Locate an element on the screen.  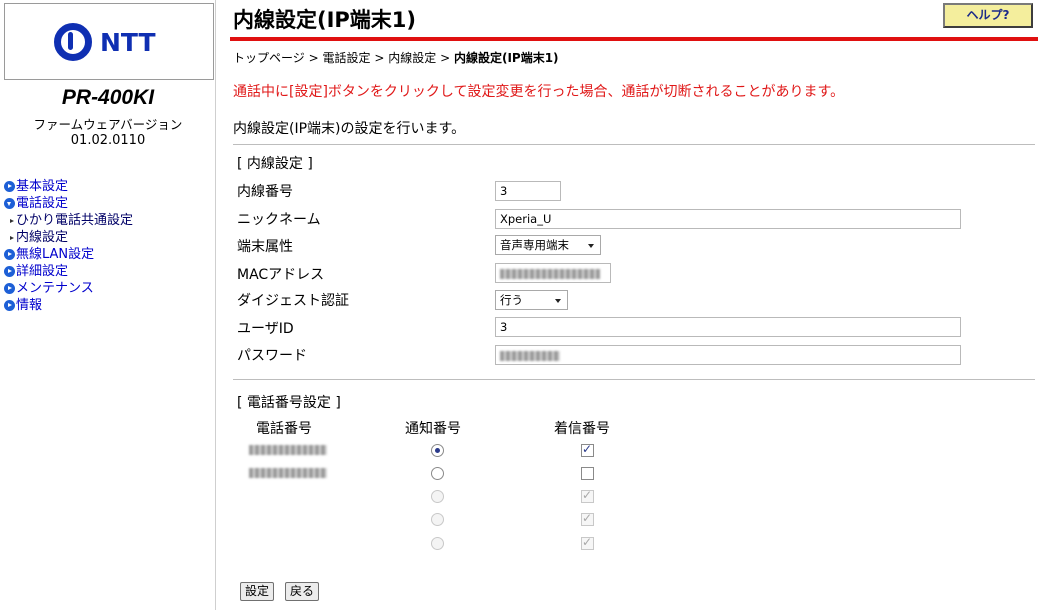
nickname-input: Xperia_U is located at coordinates (728, 219).